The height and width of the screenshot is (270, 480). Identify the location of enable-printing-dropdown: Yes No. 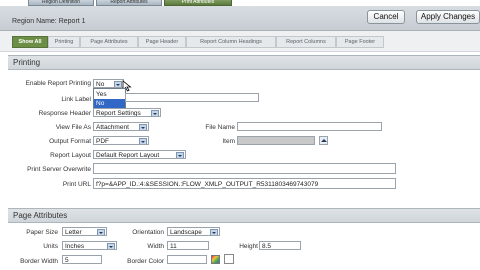
(109, 99).